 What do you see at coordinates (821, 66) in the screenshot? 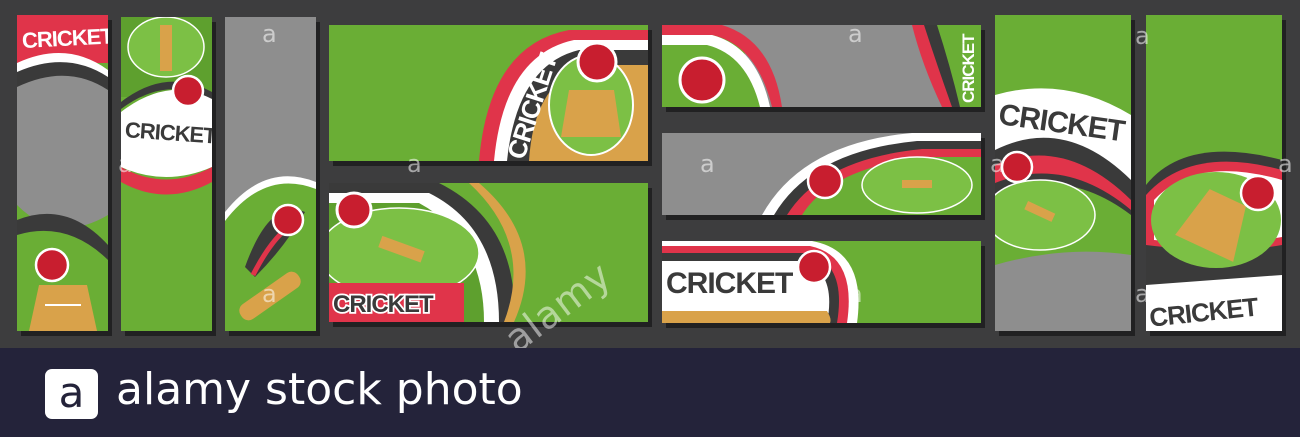
I see `horizontal-banner-3: CRICKET` at bounding box center [821, 66].